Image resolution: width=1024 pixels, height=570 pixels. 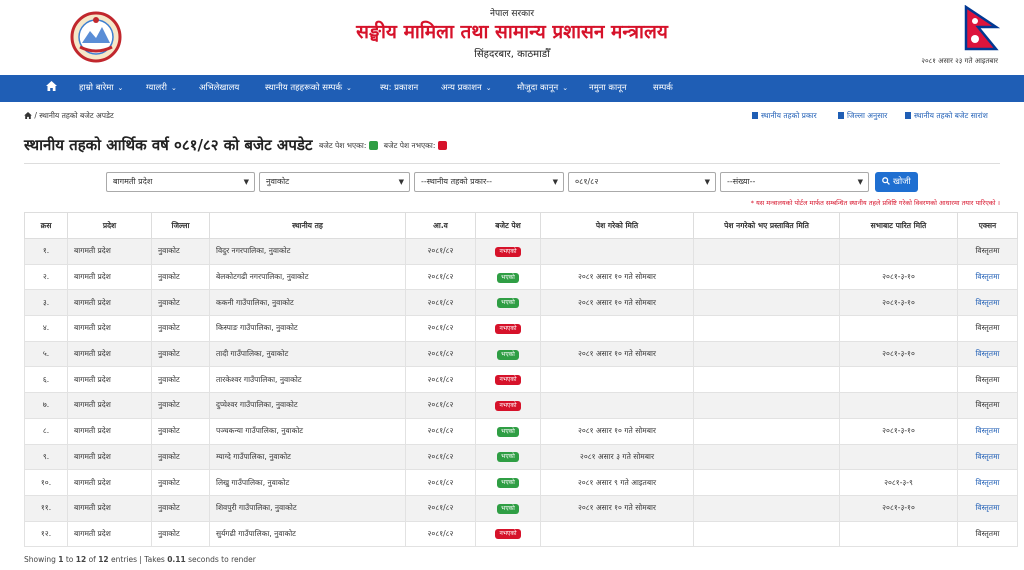 What do you see at coordinates (46, 303) in the screenshot?
I see `cell-sn: ३.` at bounding box center [46, 303].